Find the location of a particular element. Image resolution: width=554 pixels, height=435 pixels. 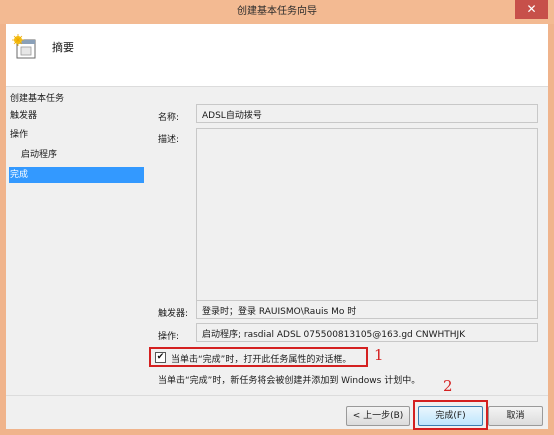

description-label: 描述: is located at coordinates (169, 140).